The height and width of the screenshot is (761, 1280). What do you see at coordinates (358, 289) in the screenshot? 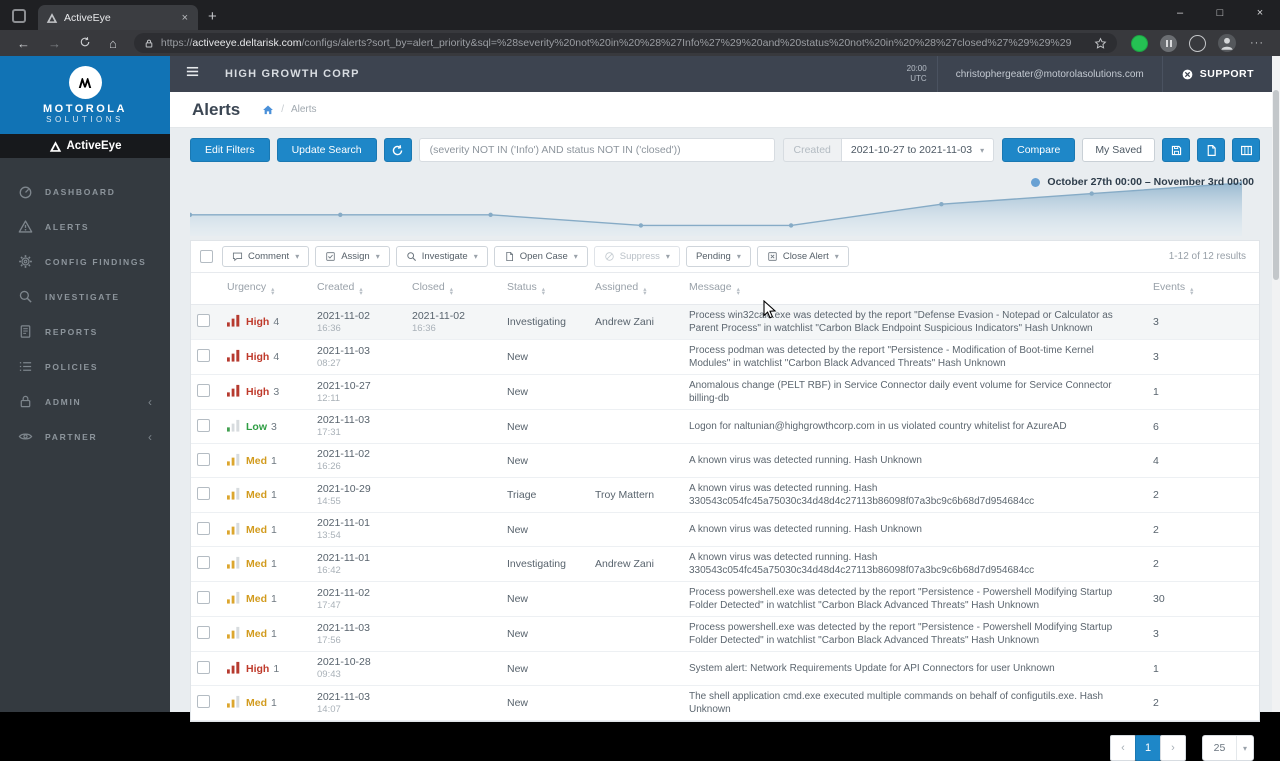
I see `column-header-created: Created ▴ ▾` at bounding box center [358, 289].